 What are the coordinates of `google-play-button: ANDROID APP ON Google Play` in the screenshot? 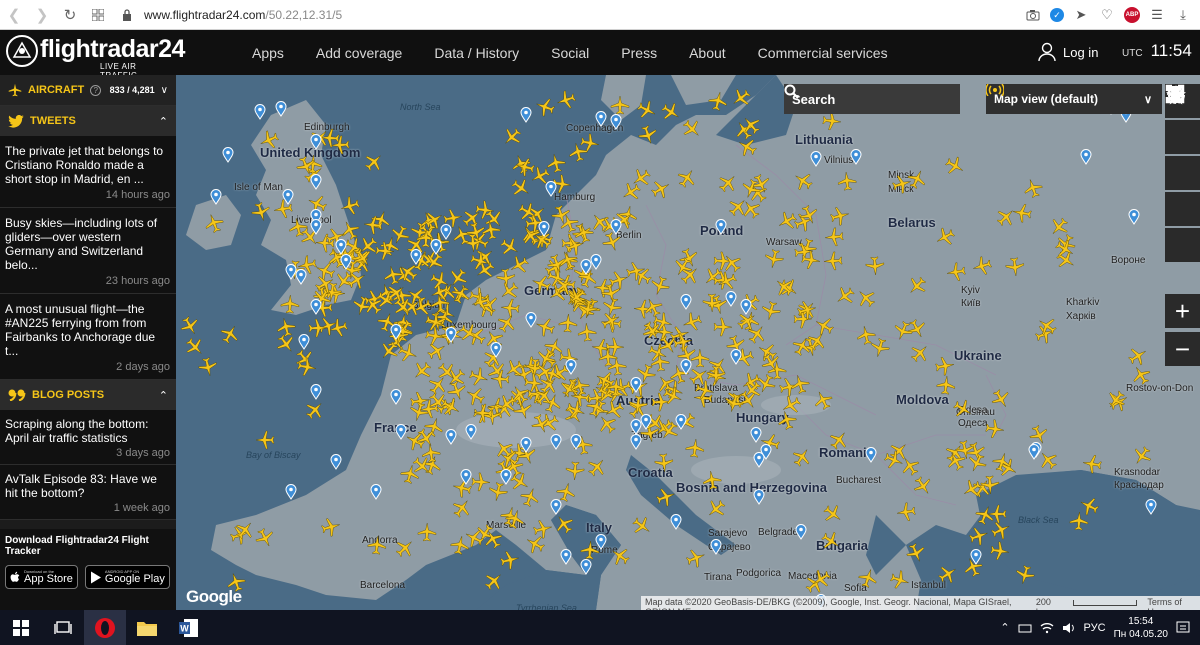 It's located at (127, 577).